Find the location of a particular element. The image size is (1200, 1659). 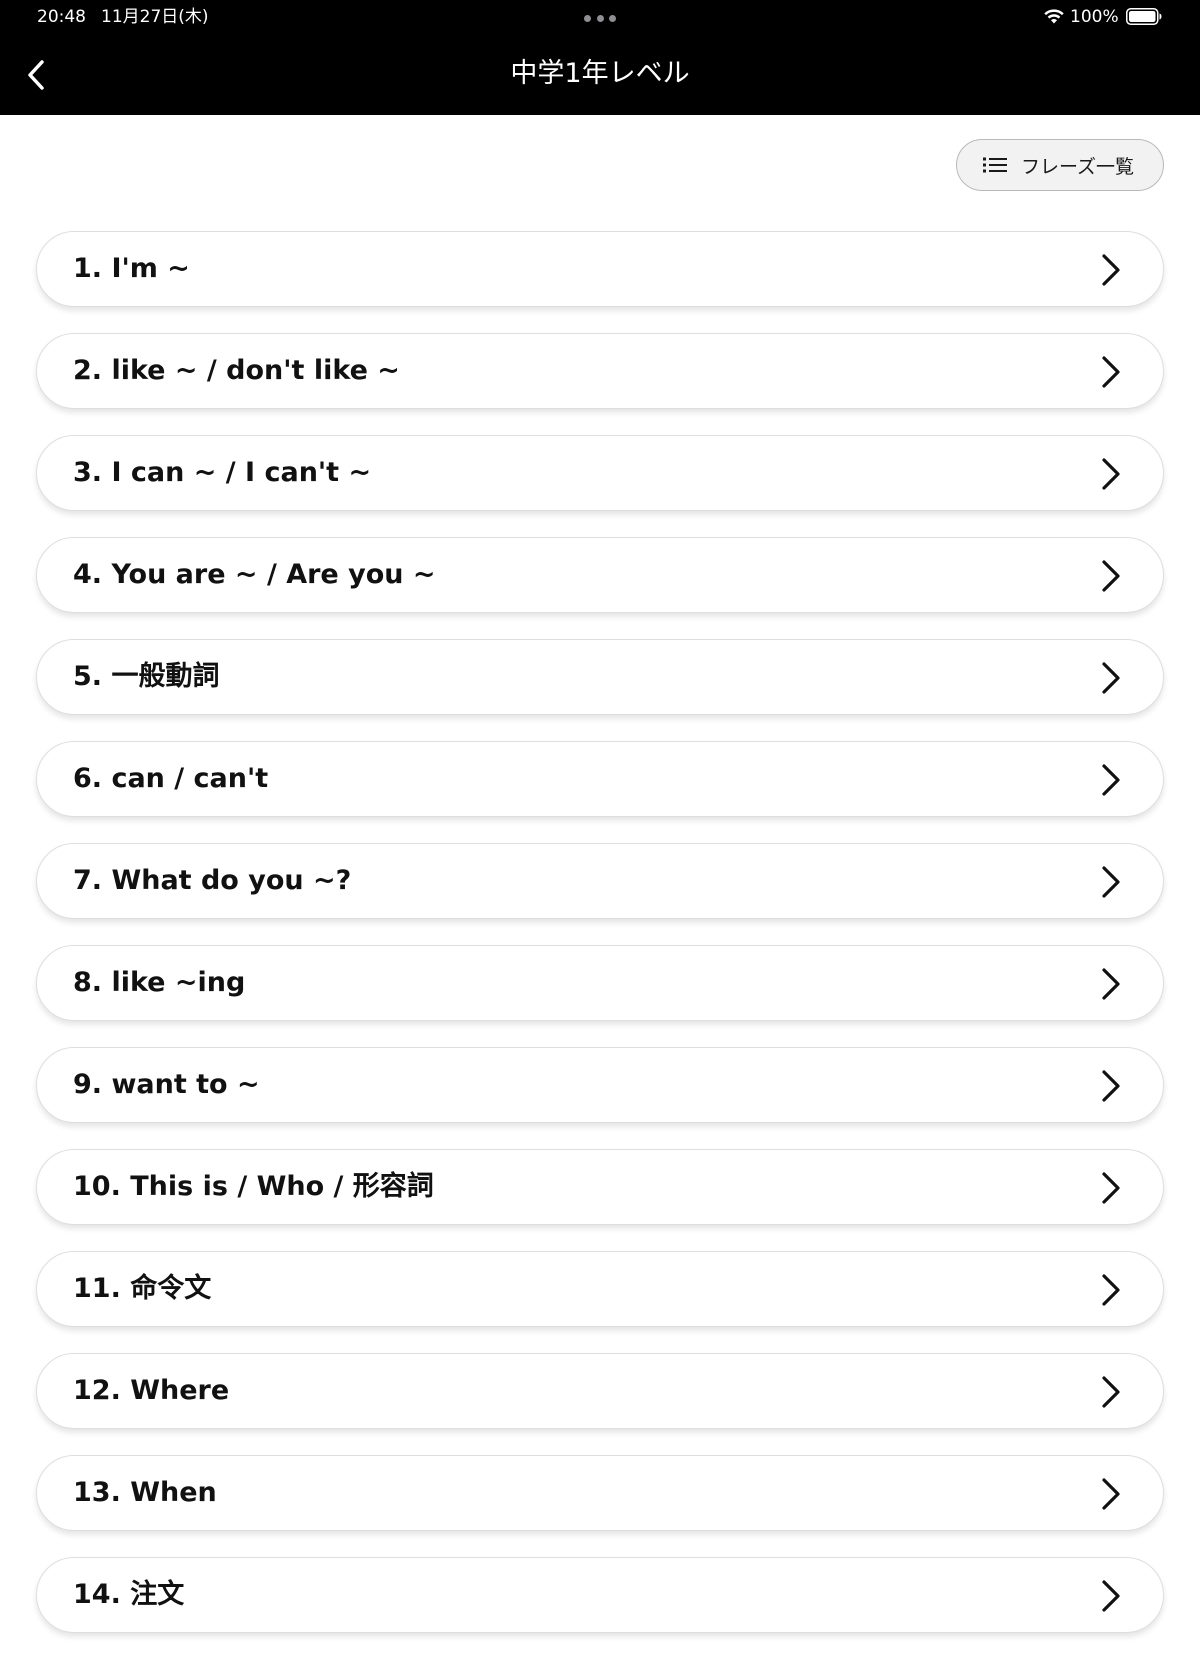

lesson-label: 2. like ~ / don't like ~ is located at coordinates (236, 370).